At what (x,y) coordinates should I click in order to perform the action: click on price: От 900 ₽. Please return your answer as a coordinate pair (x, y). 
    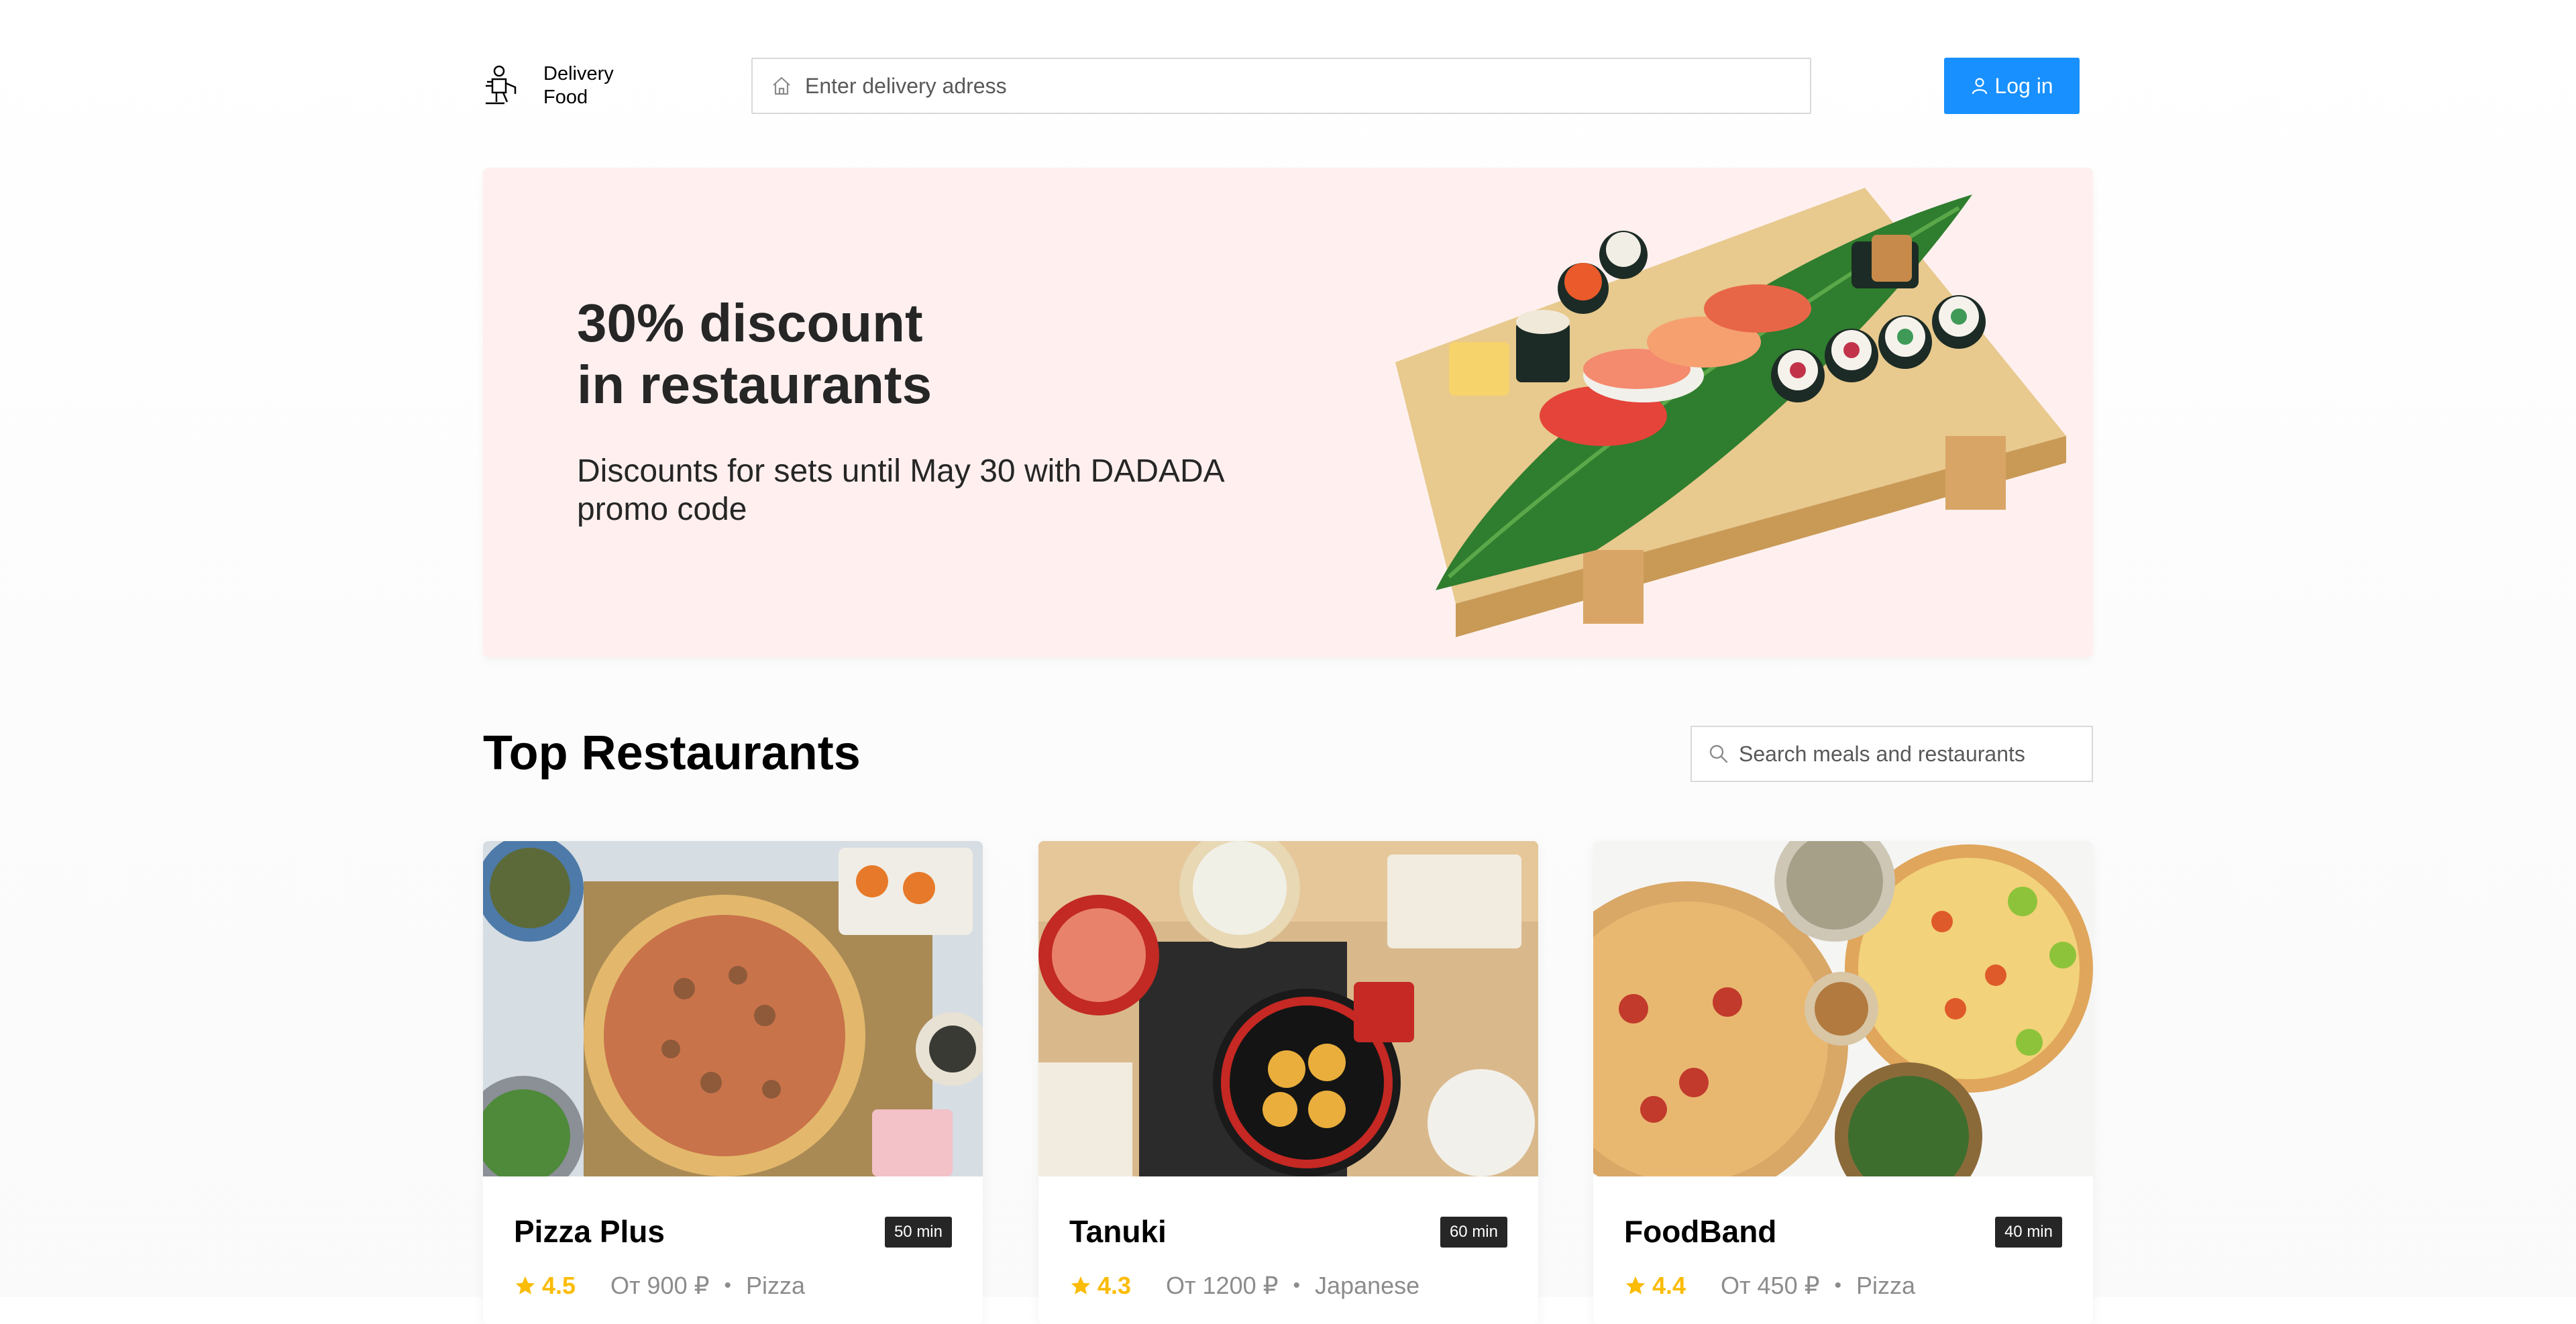
    Looking at the image, I should click on (660, 1285).